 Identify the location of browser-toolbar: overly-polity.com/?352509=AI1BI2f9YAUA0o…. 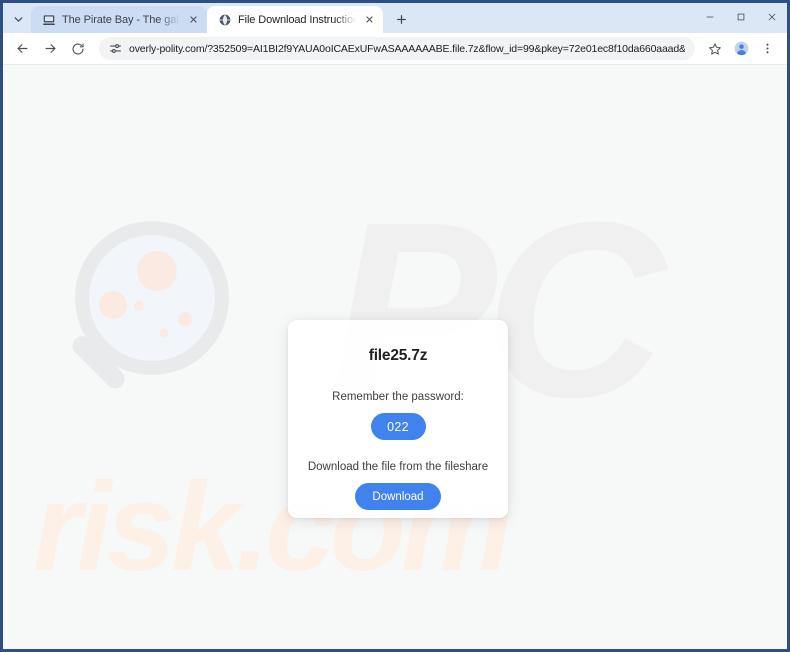
(395, 49).